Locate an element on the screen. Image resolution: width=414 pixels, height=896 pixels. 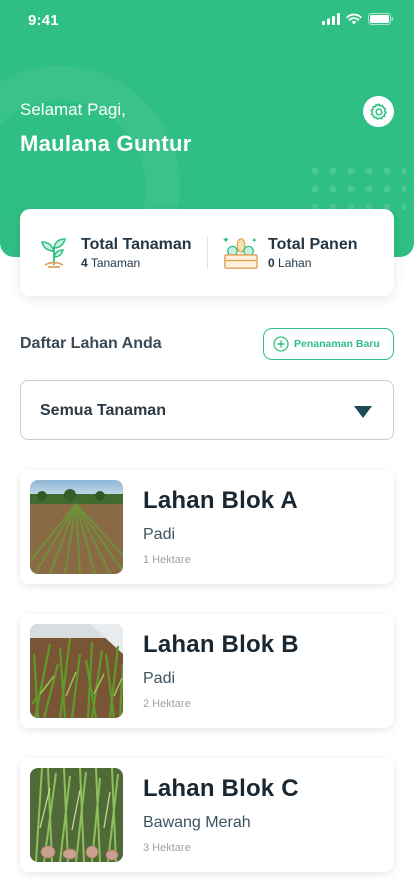
land-size: 3 Hektare is located at coordinates (167, 848).